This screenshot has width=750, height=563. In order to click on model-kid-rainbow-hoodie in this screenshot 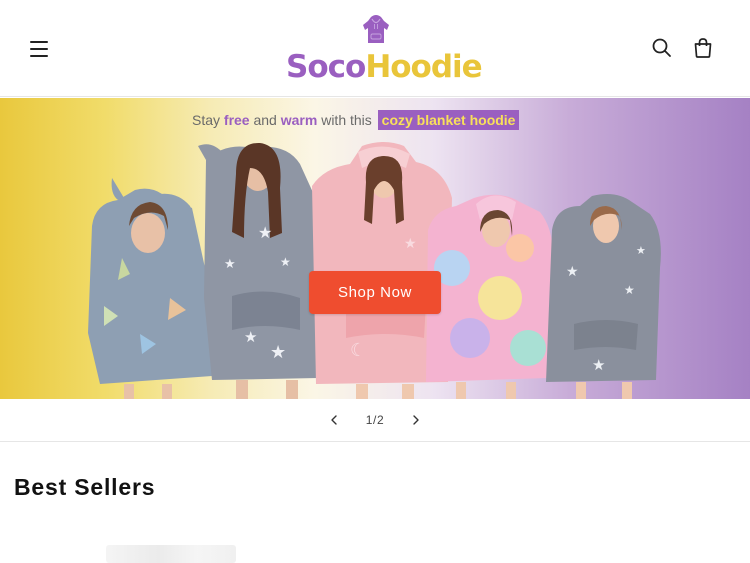, I will do `click(489, 296)`.